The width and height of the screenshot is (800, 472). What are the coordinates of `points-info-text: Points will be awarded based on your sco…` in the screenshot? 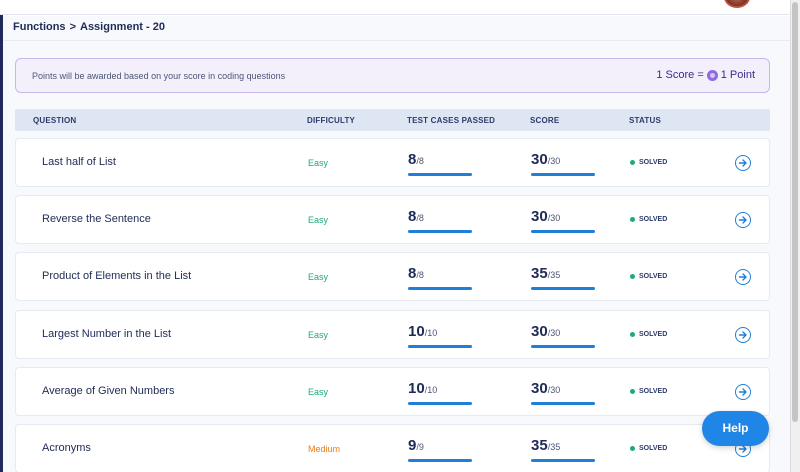 It's located at (159, 76).